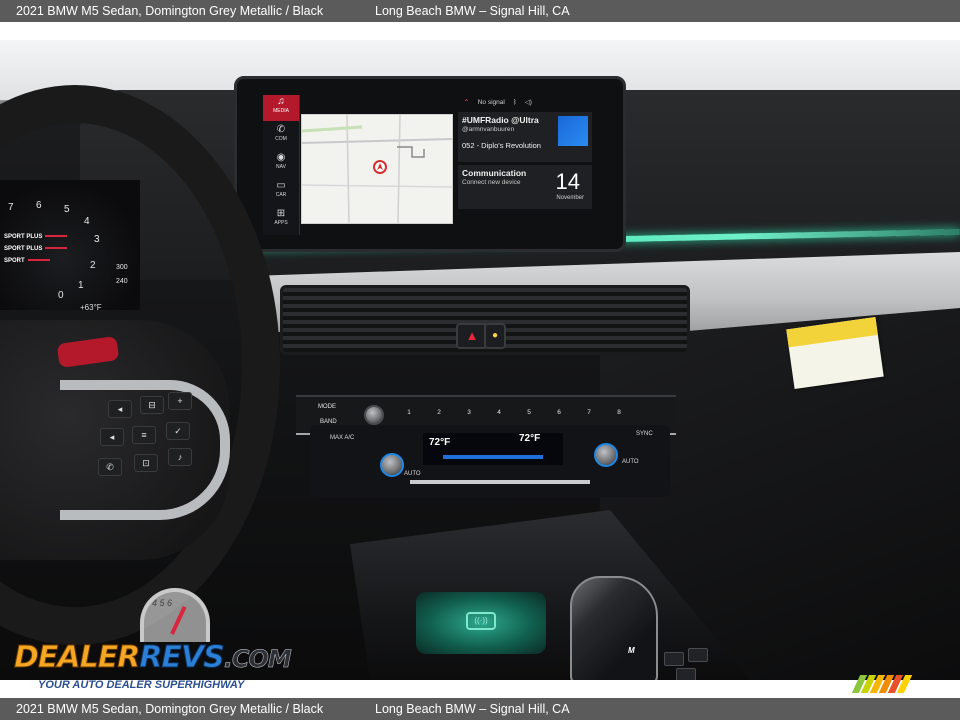 The image size is (960, 720). I want to click on phone-button-icon: ✆, so click(110, 467).